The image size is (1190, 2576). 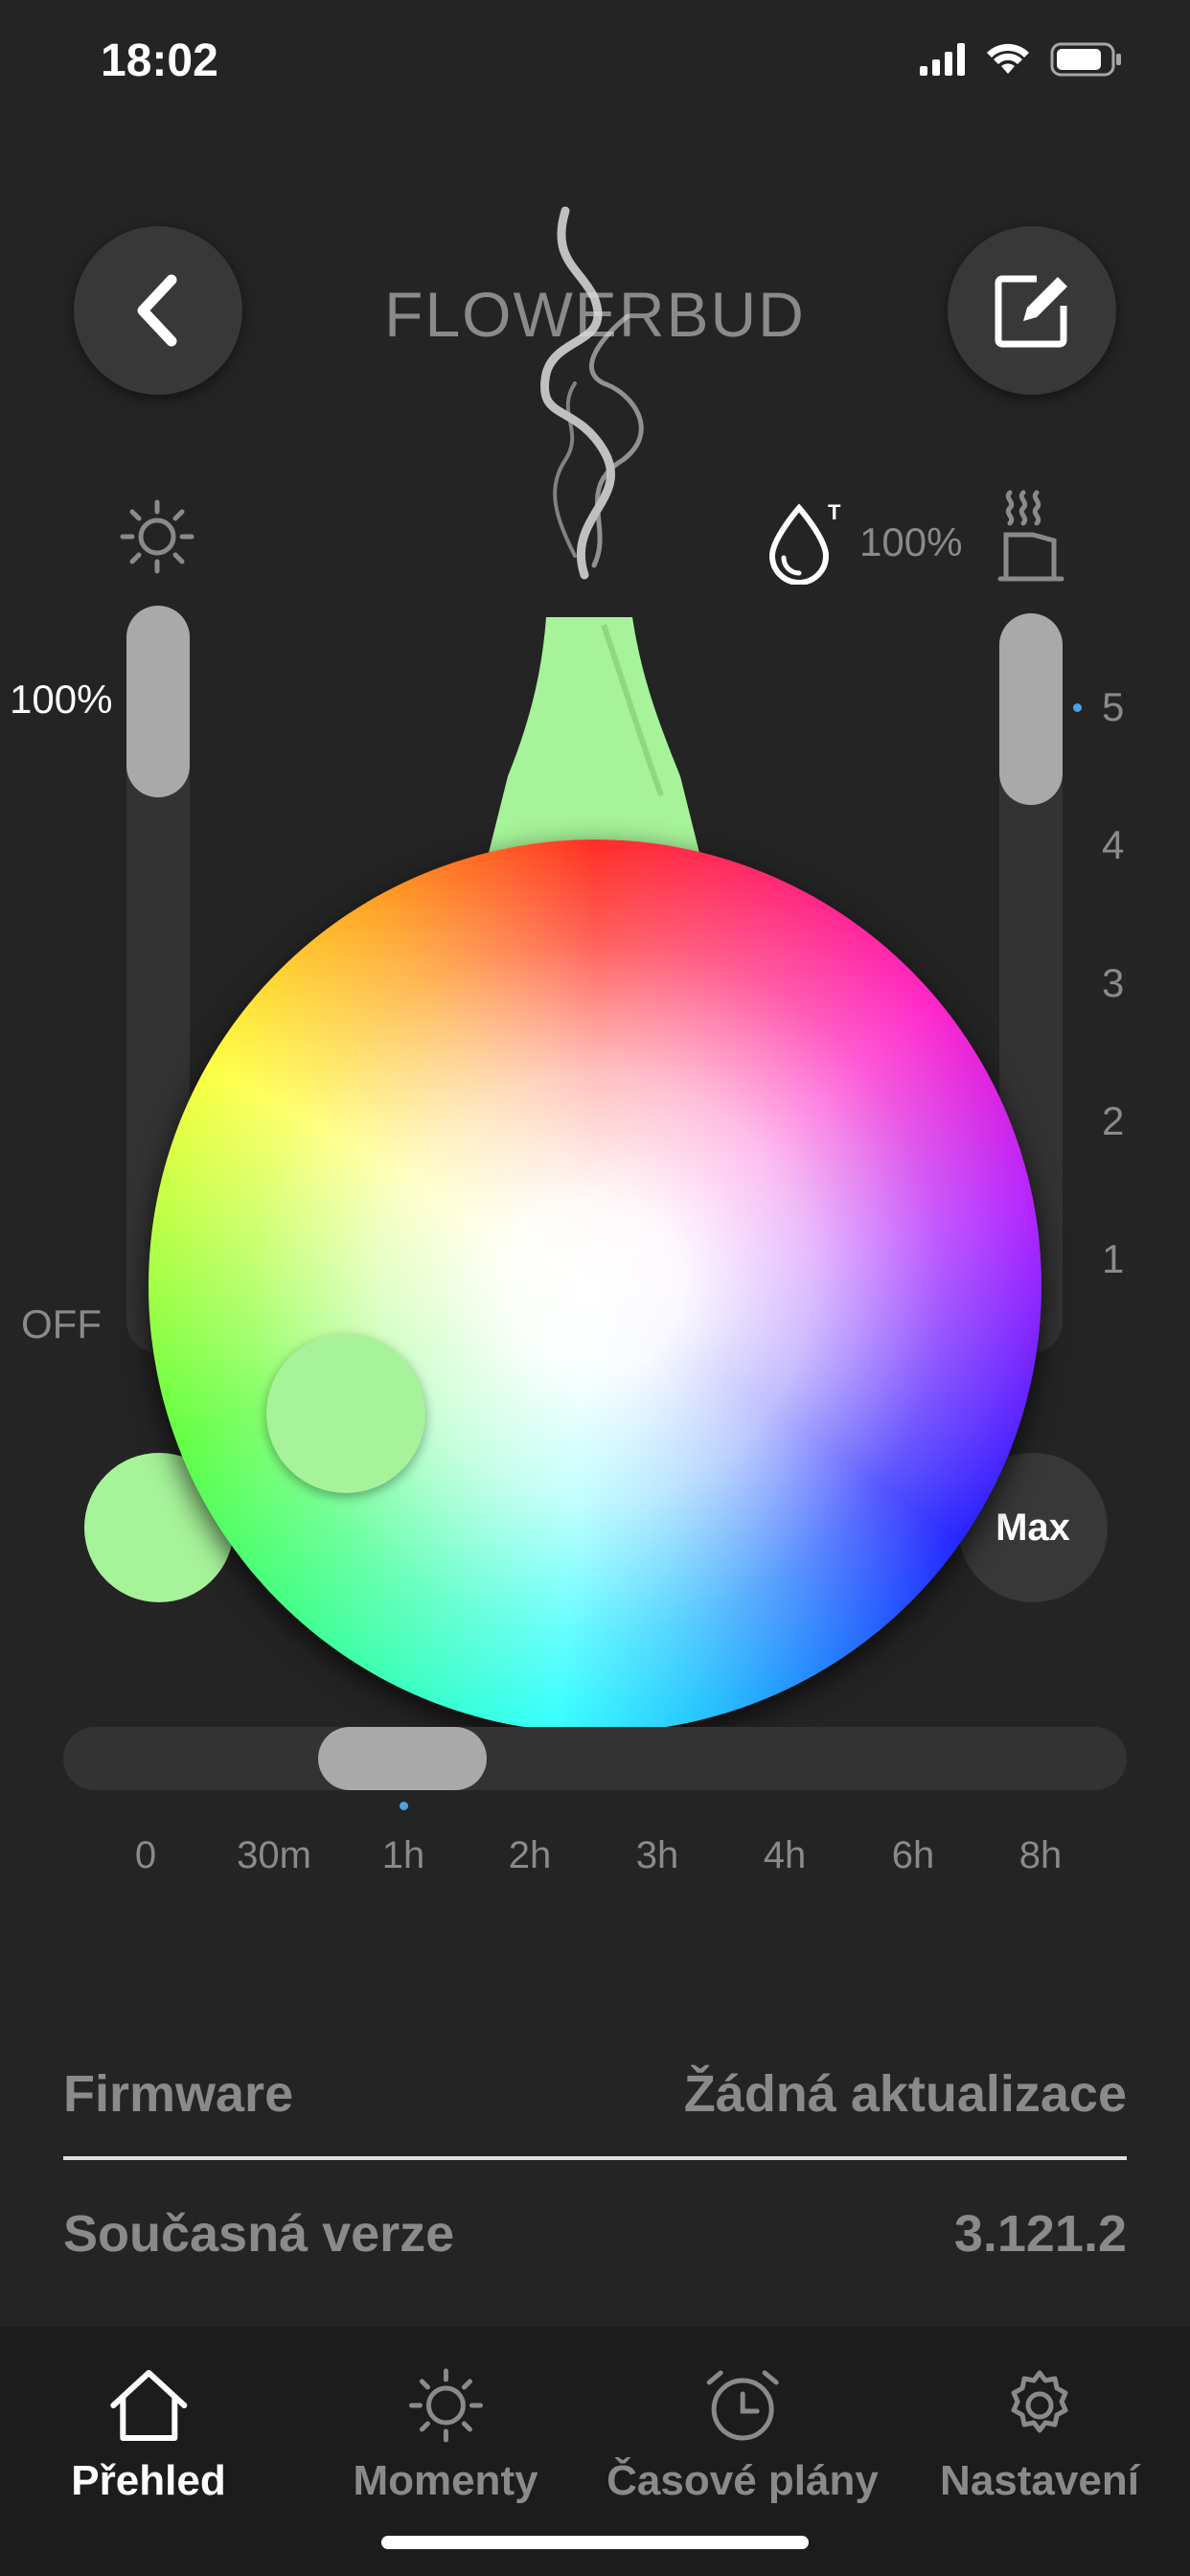 I want to click on tab-momenty: Momenty, so click(x=445, y=2436).